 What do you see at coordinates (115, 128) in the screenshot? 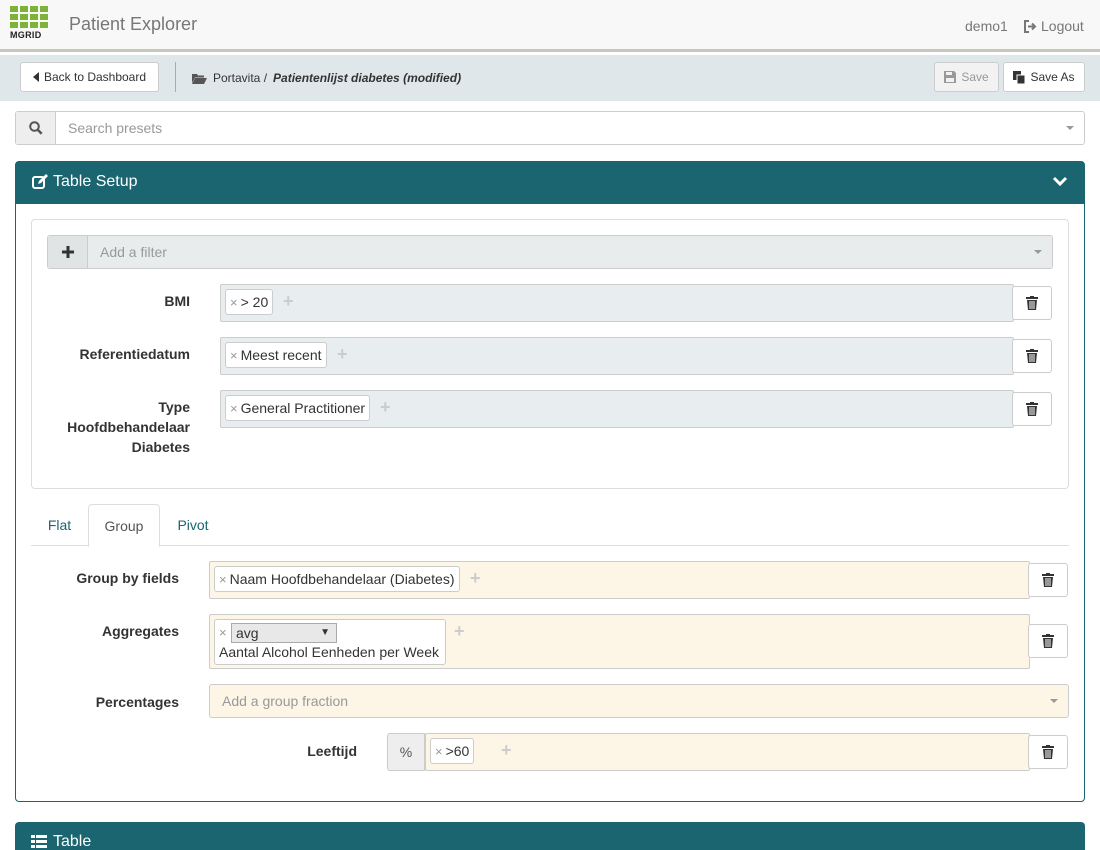
I see `search-presets-placeholder: Search presets` at bounding box center [115, 128].